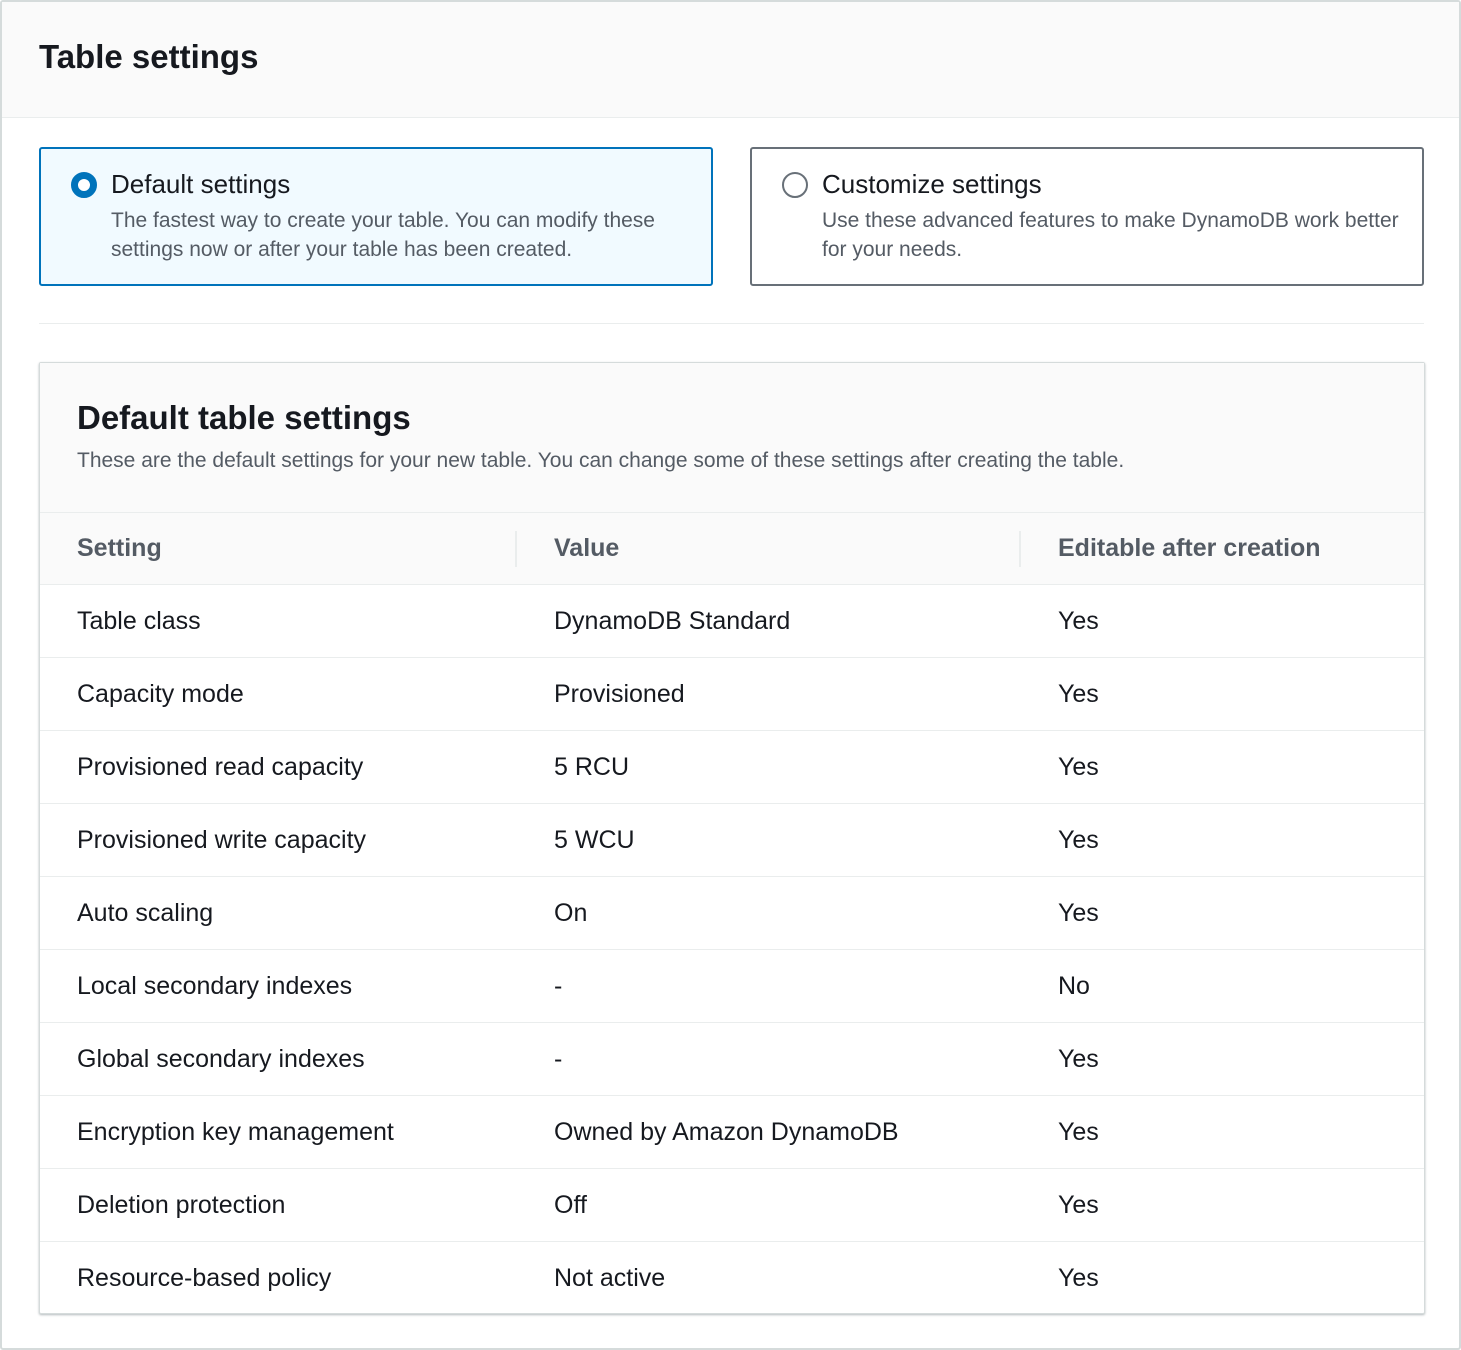 This screenshot has height=1350, width=1461. Describe the element at coordinates (244, 417) in the screenshot. I see `panel-title: Default table settings` at that location.